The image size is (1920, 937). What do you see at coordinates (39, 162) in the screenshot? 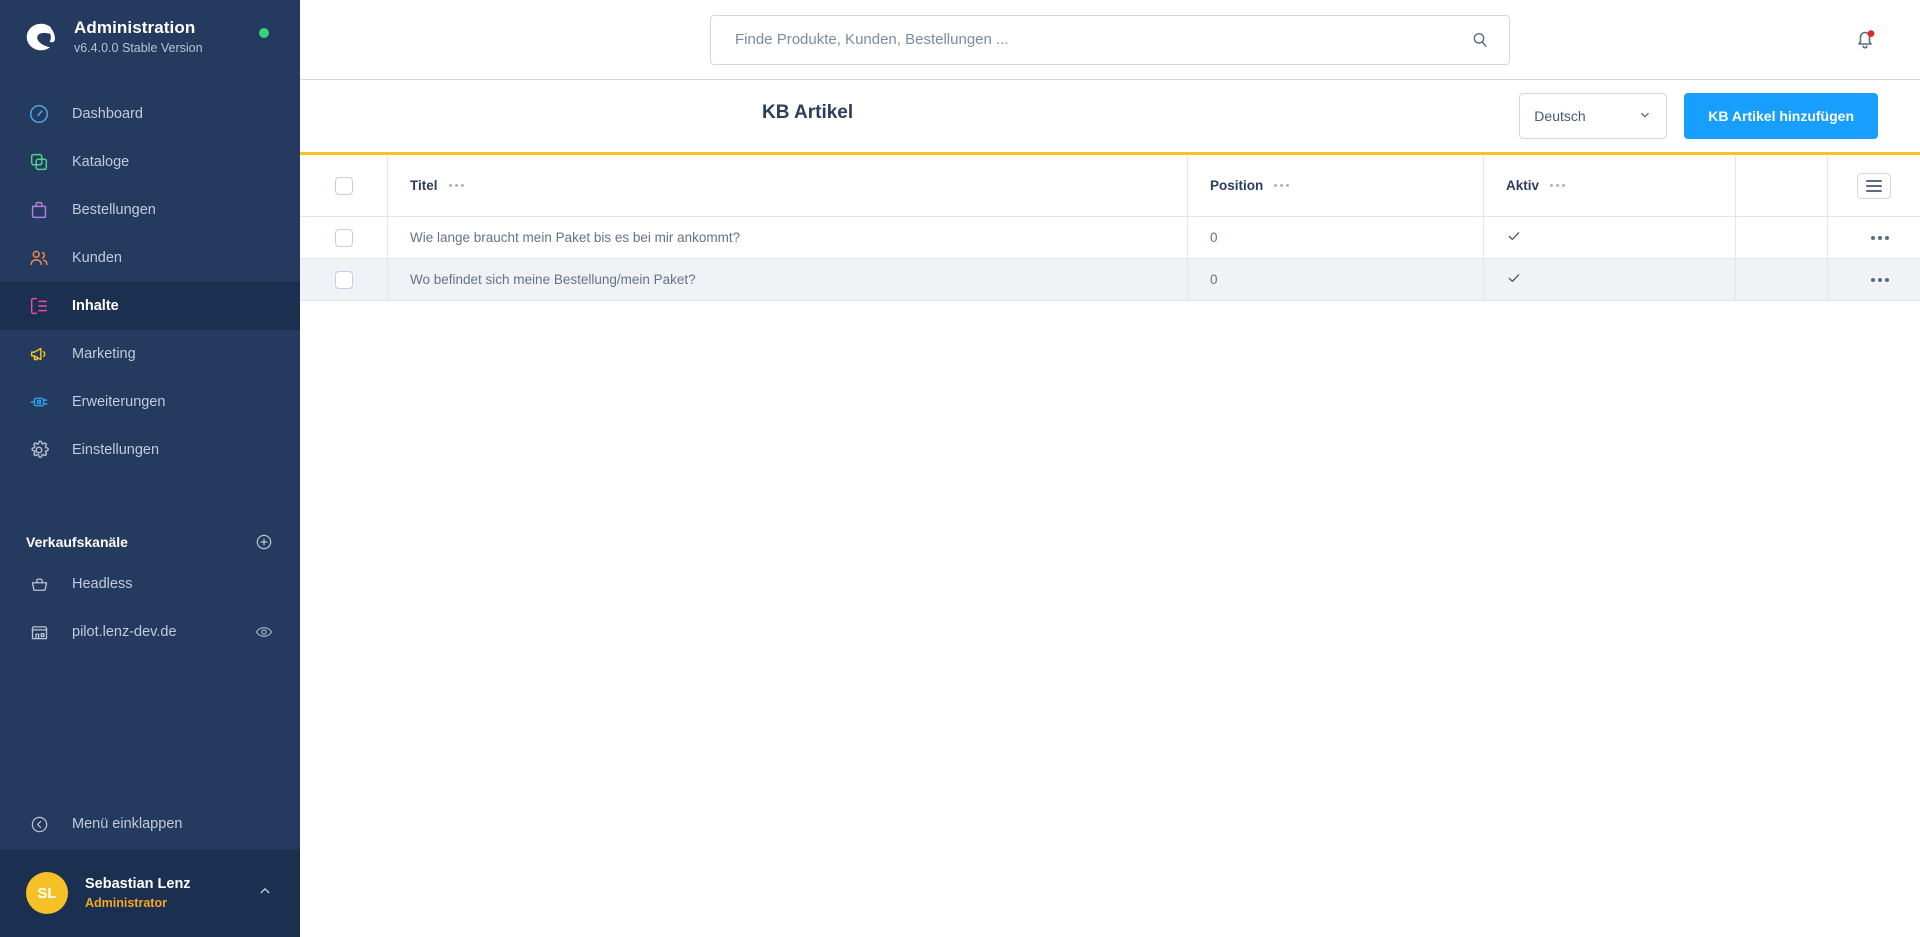
I see `copy-icon` at bounding box center [39, 162].